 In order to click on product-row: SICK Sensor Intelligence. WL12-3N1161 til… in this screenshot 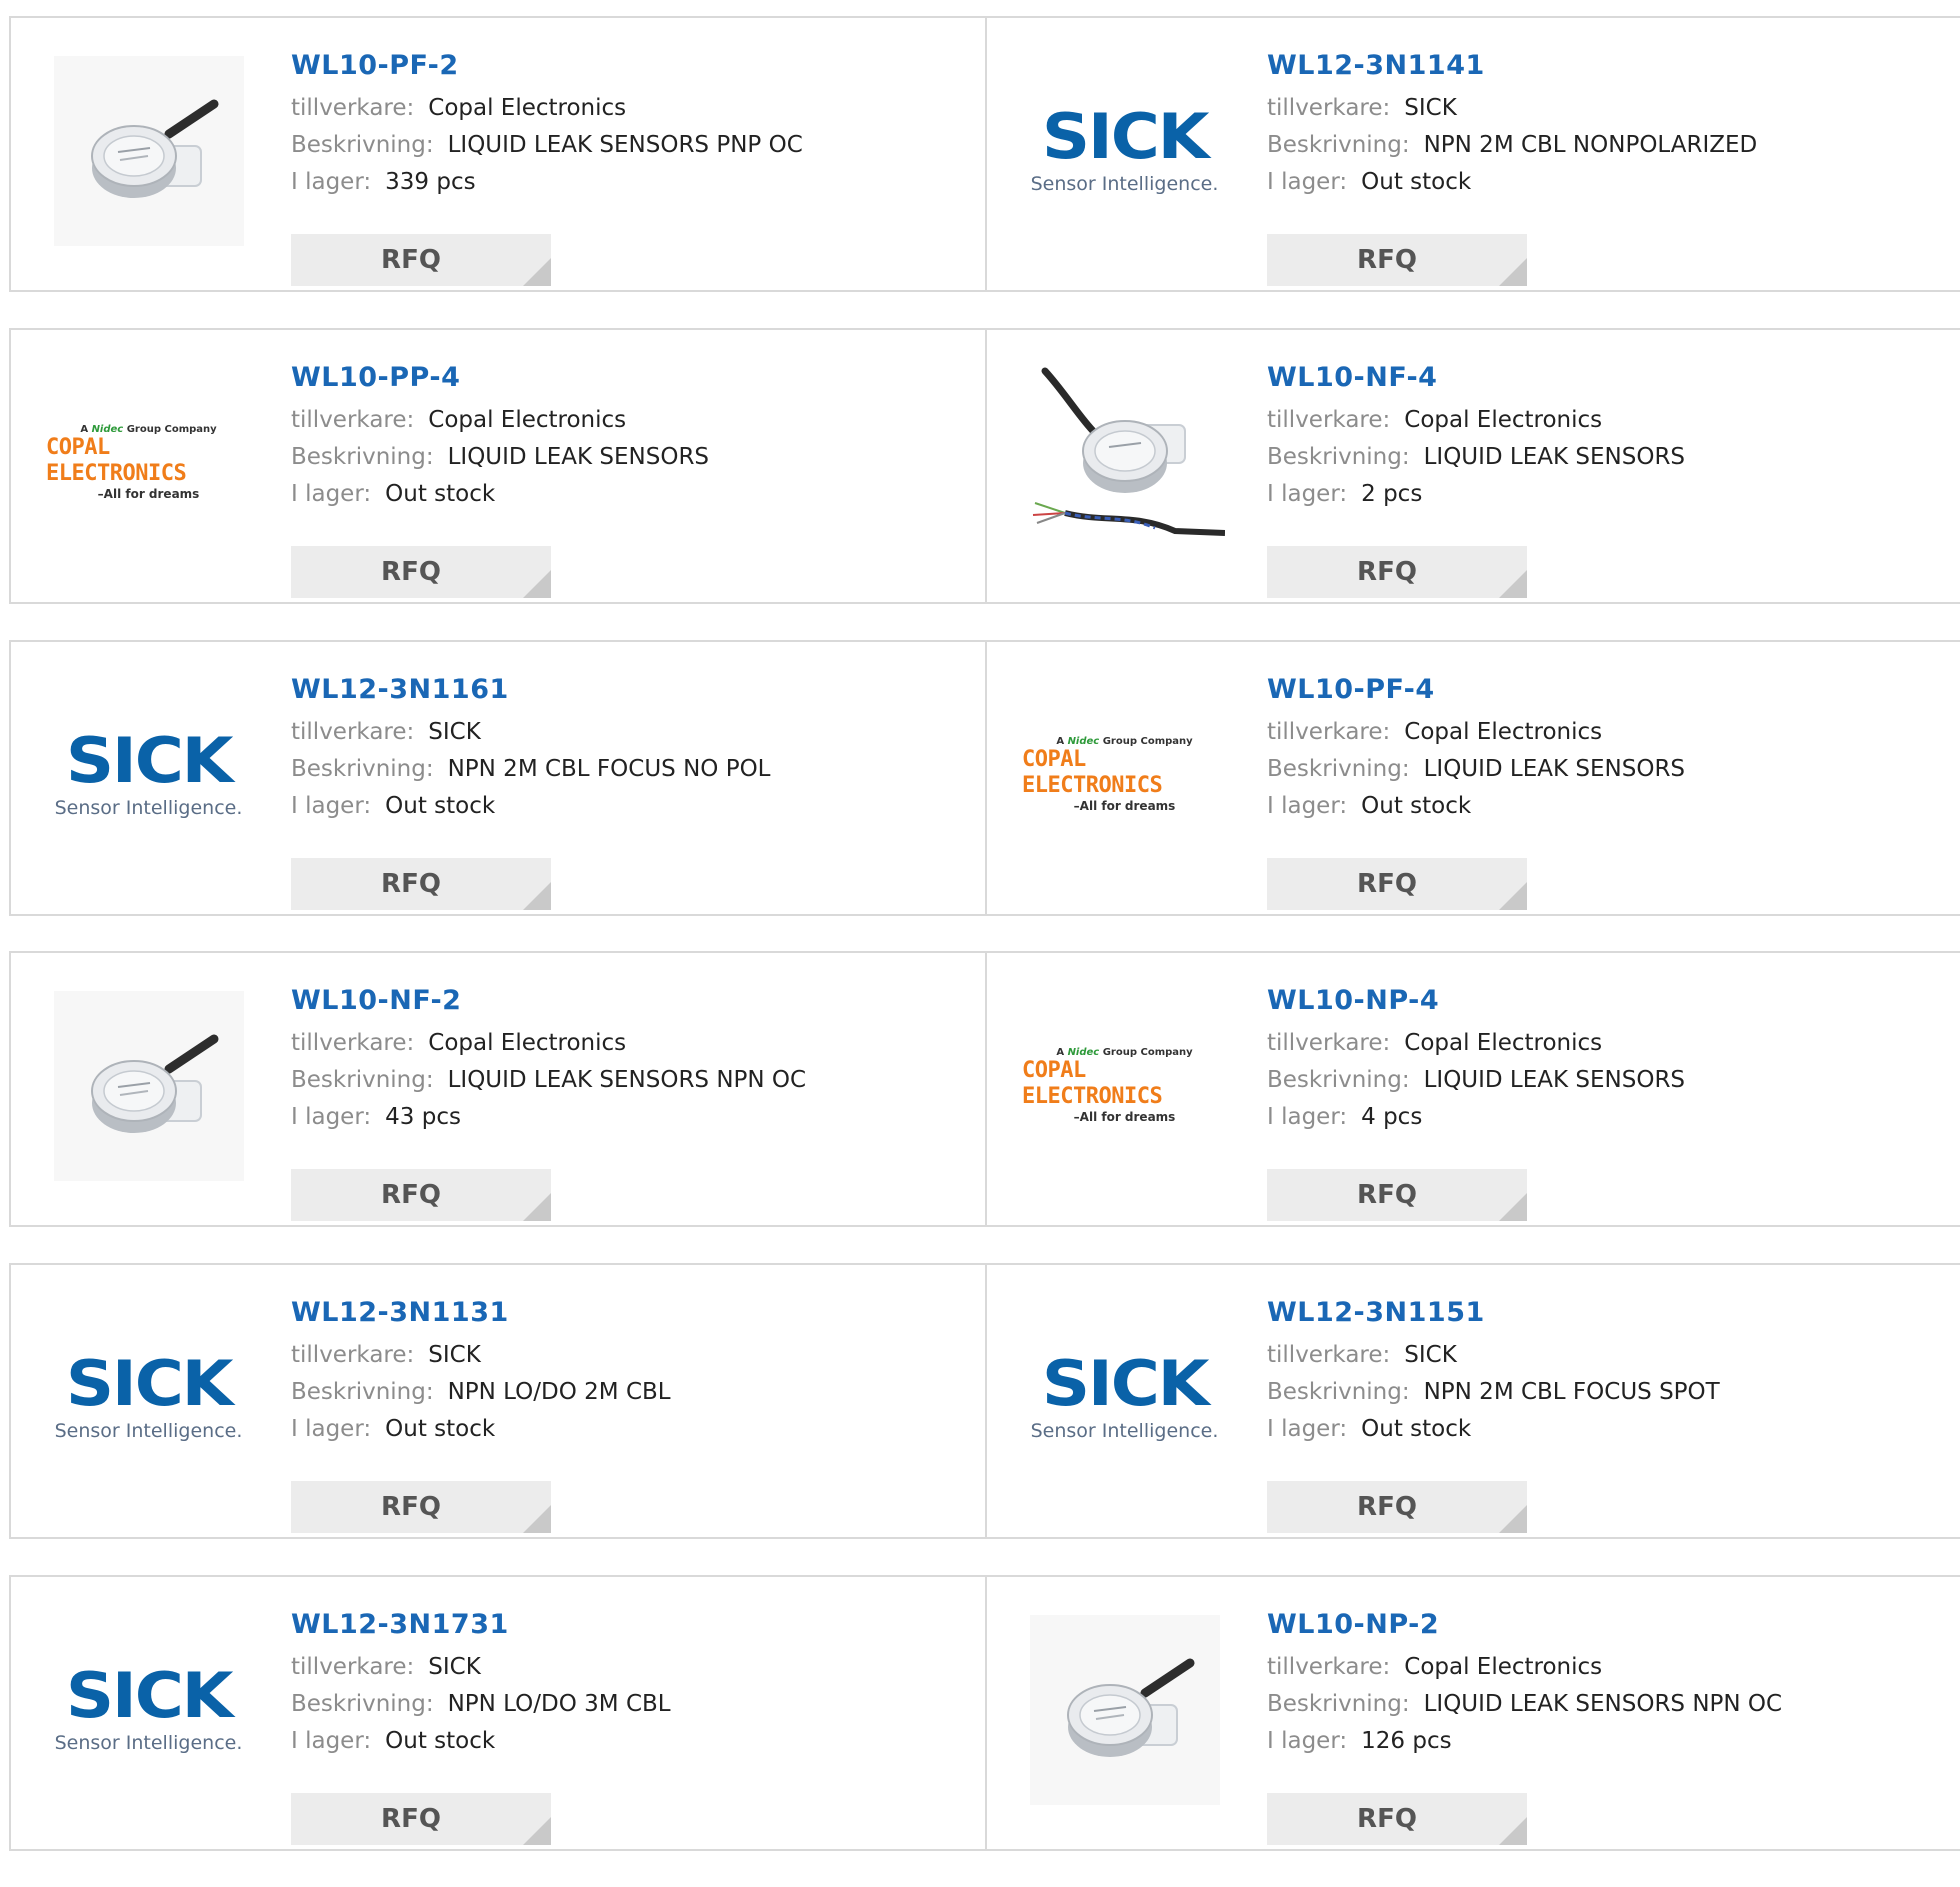, I will do `click(984, 778)`.